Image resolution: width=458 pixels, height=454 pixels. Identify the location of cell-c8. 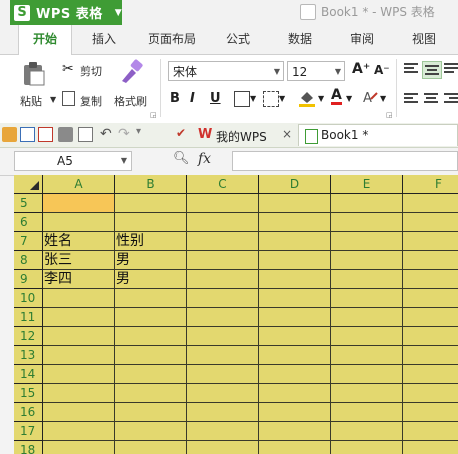
(223, 260).